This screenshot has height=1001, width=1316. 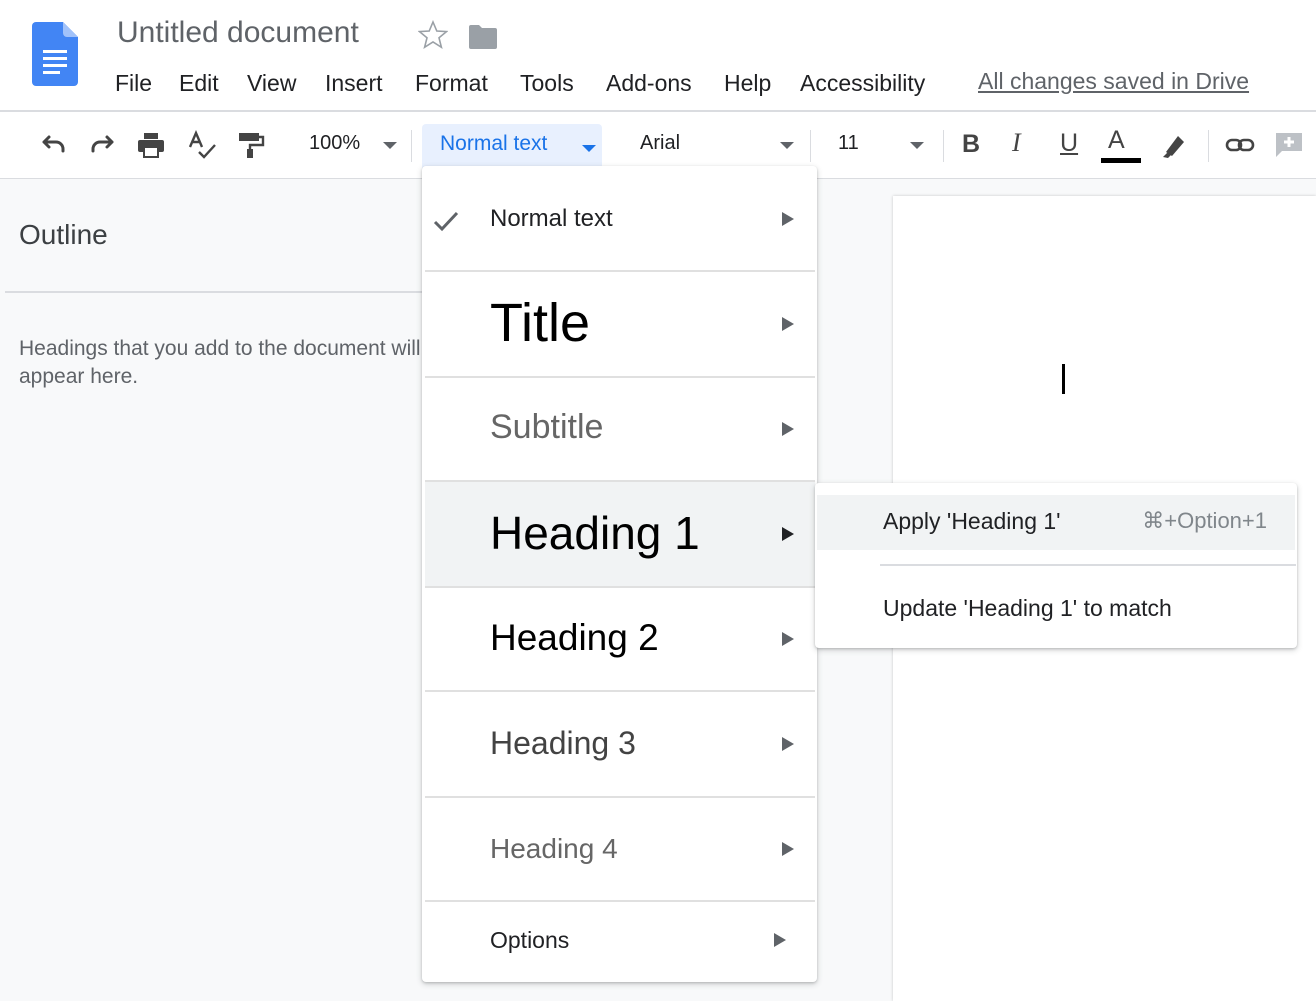 What do you see at coordinates (390, 145) in the screenshot?
I see `zoom-caret-icon` at bounding box center [390, 145].